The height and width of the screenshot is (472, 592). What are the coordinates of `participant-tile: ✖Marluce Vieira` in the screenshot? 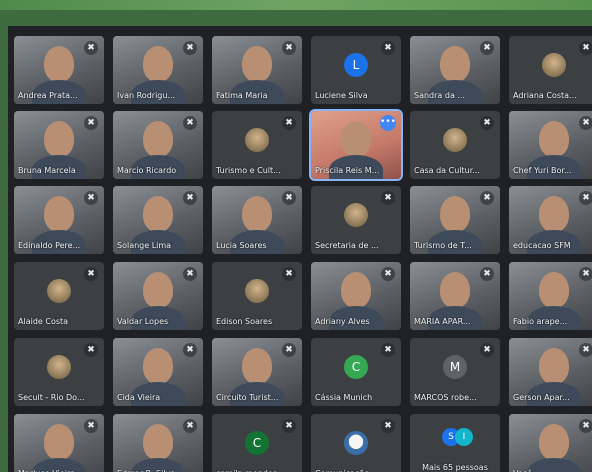 It's located at (59, 443).